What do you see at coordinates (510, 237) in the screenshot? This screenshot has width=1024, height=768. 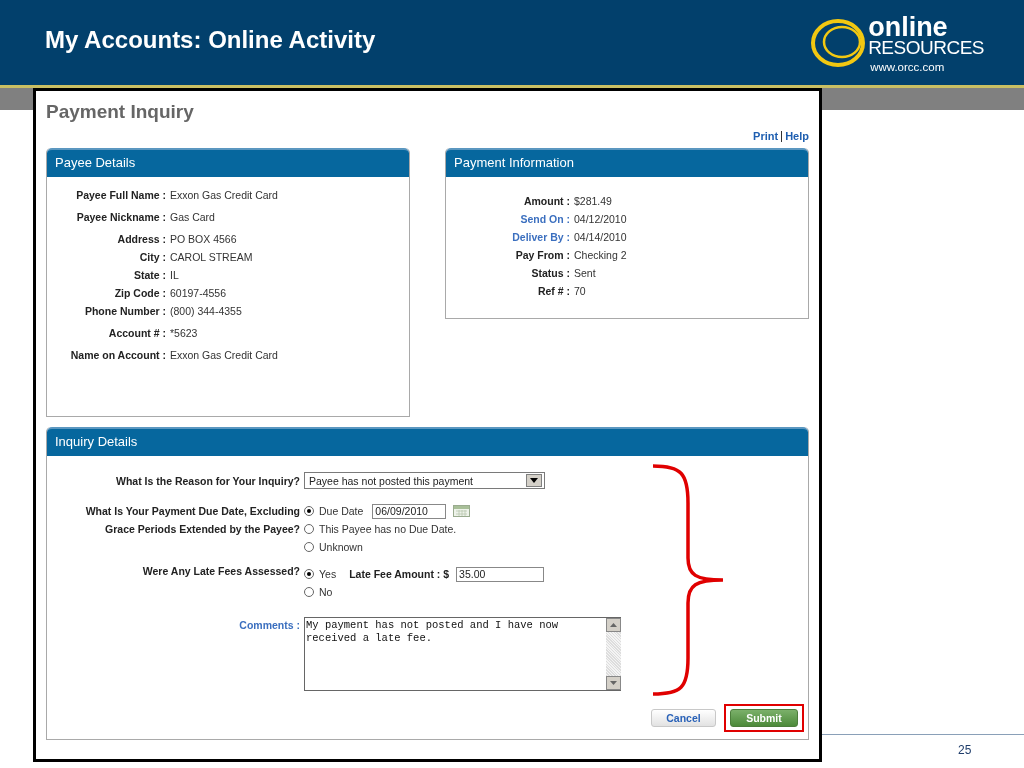 I see `field-label-link: Deliver By :` at bounding box center [510, 237].